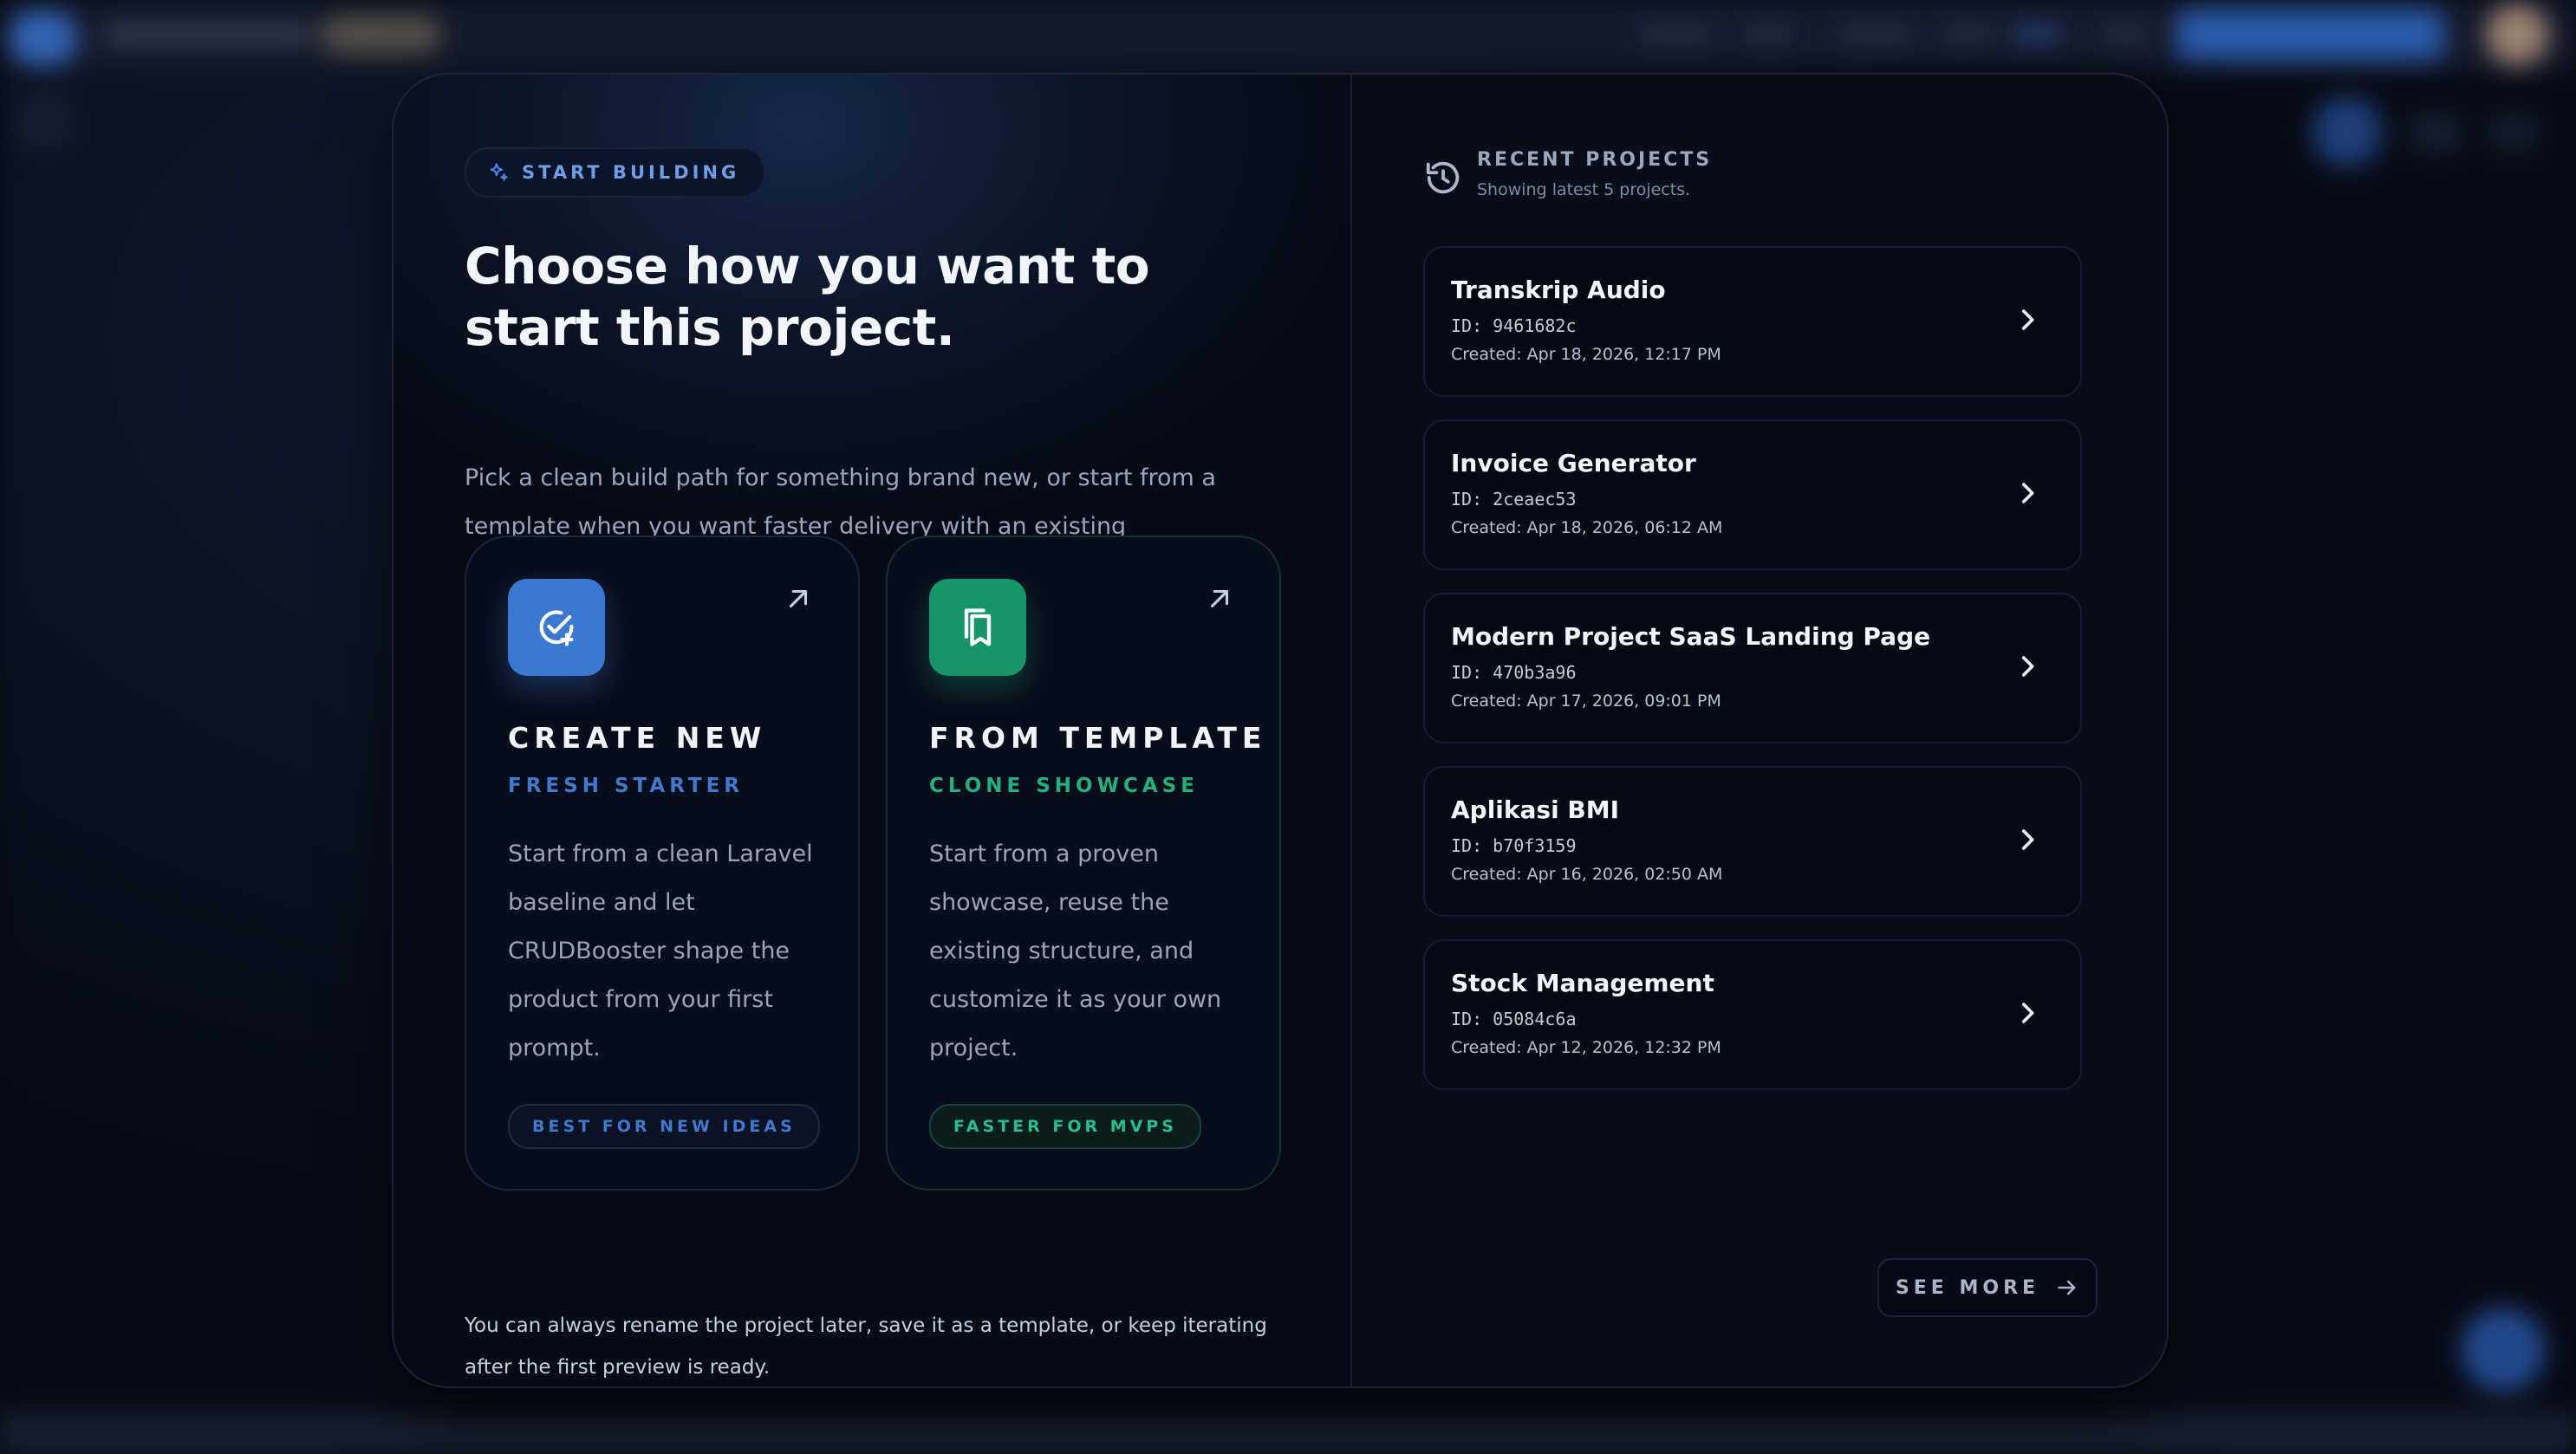 The height and width of the screenshot is (1454, 2576). I want to click on background-logo, so click(43, 38).